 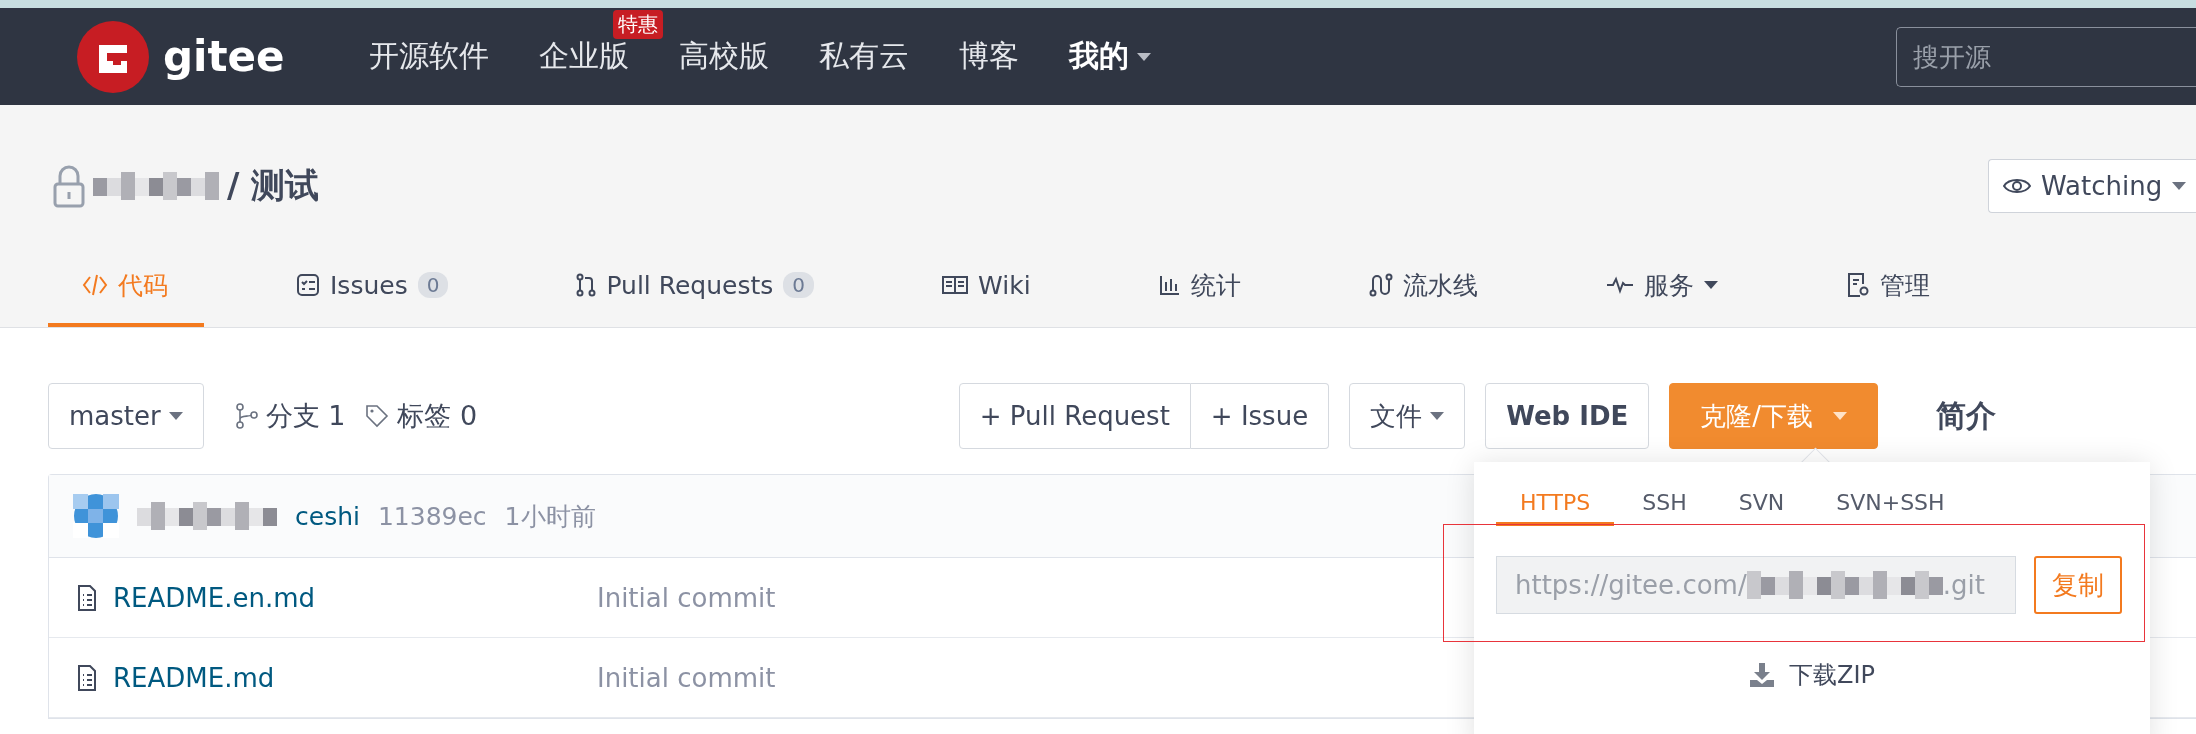 What do you see at coordinates (2017, 186) in the screenshot?
I see `eye-icon` at bounding box center [2017, 186].